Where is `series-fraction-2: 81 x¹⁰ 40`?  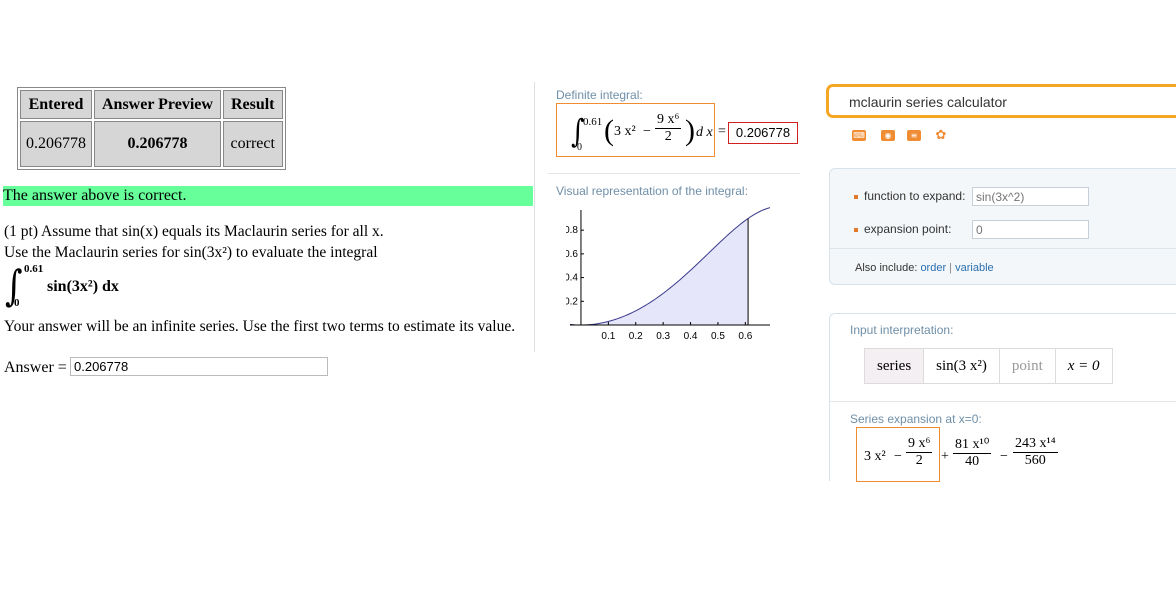
series-fraction-2: 81 x¹⁰ 40 is located at coordinates (972, 453).